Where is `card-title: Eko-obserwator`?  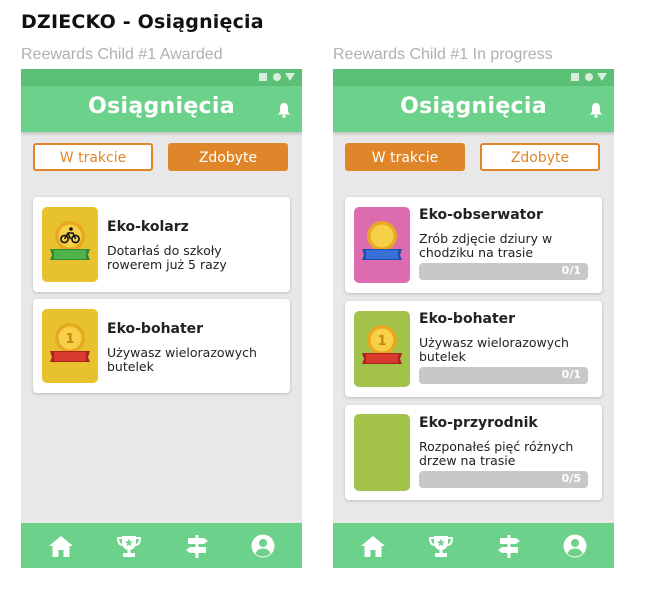
card-title: Eko-obserwator is located at coordinates (481, 215).